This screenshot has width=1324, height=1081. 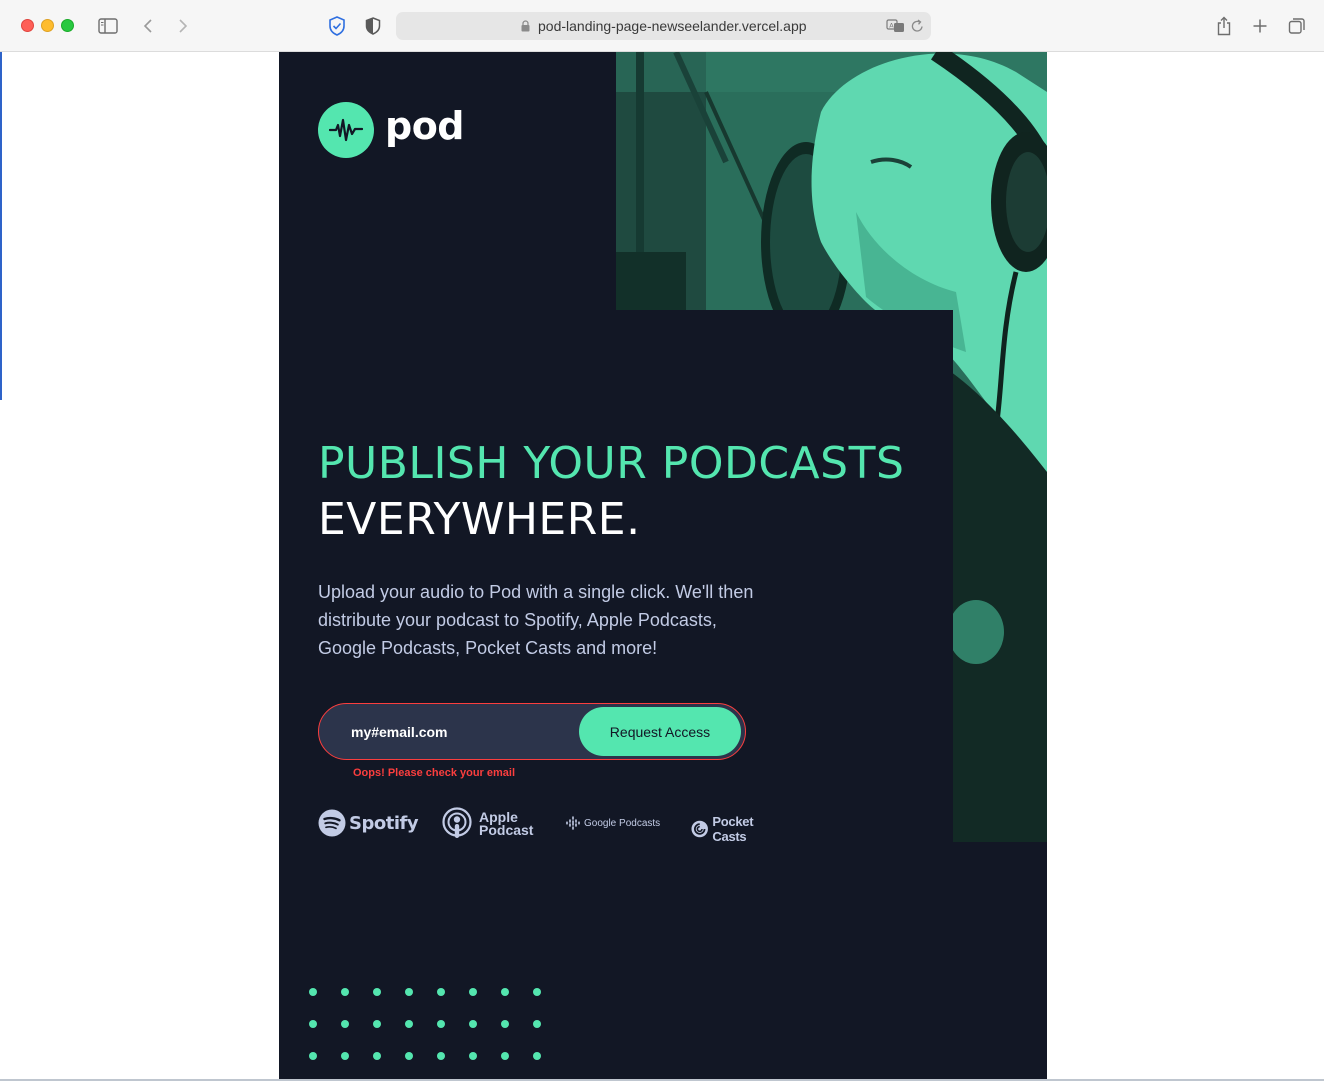 What do you see at coordinates (506, 830) in the screenshot?
I see `apple-label-line2: Podcast` at bounding box center [506, 830].